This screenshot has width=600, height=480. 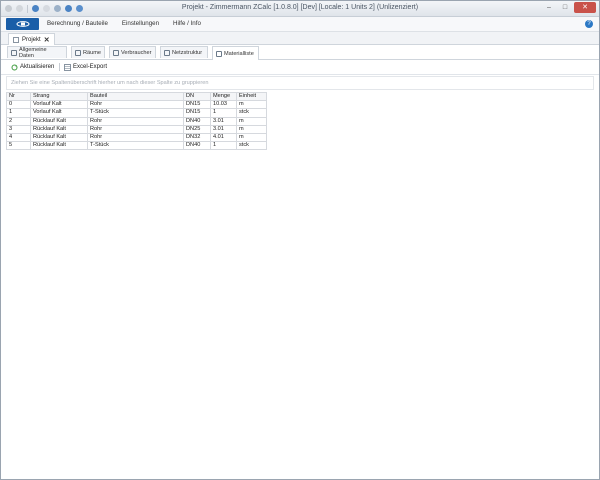 What do you see at coordinates (251, 96) in the screenshot?
I see `column-header-einheit: Einheit` at bounding box center [251, 96].